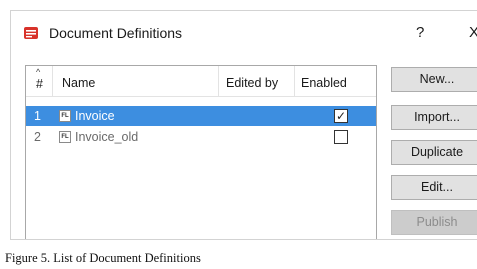  What do you see at coordinates (39, 84) in the screenshot?
I see `column-number-label: #` at bounding box center [39, 84].